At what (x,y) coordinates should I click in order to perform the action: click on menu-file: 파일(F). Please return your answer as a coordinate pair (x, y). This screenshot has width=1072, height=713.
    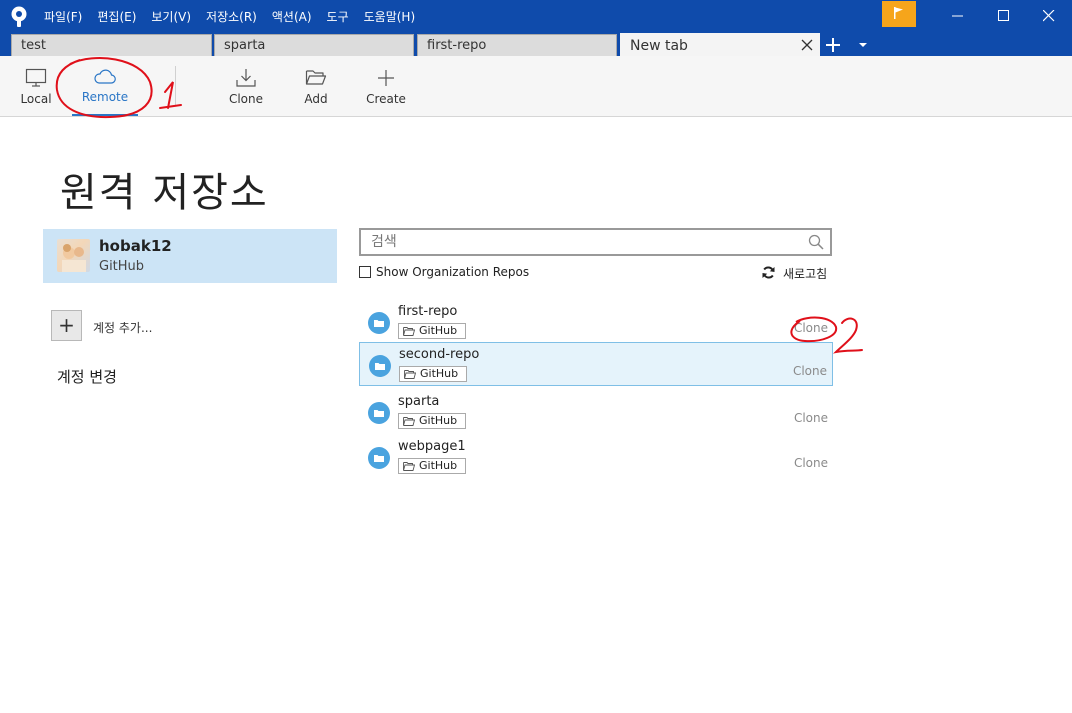
    Looking at the image, I should click on (63, 16).